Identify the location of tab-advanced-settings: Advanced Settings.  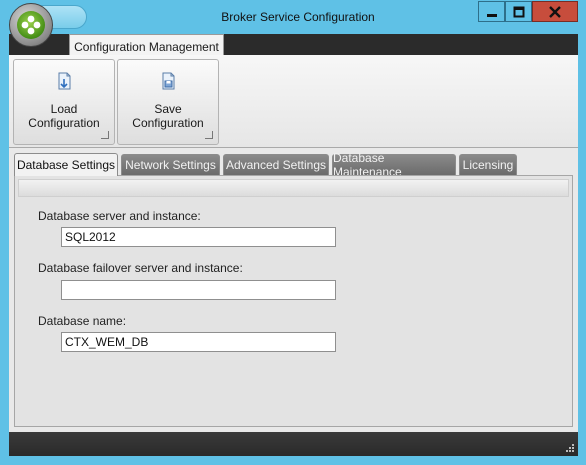
(276, 164).